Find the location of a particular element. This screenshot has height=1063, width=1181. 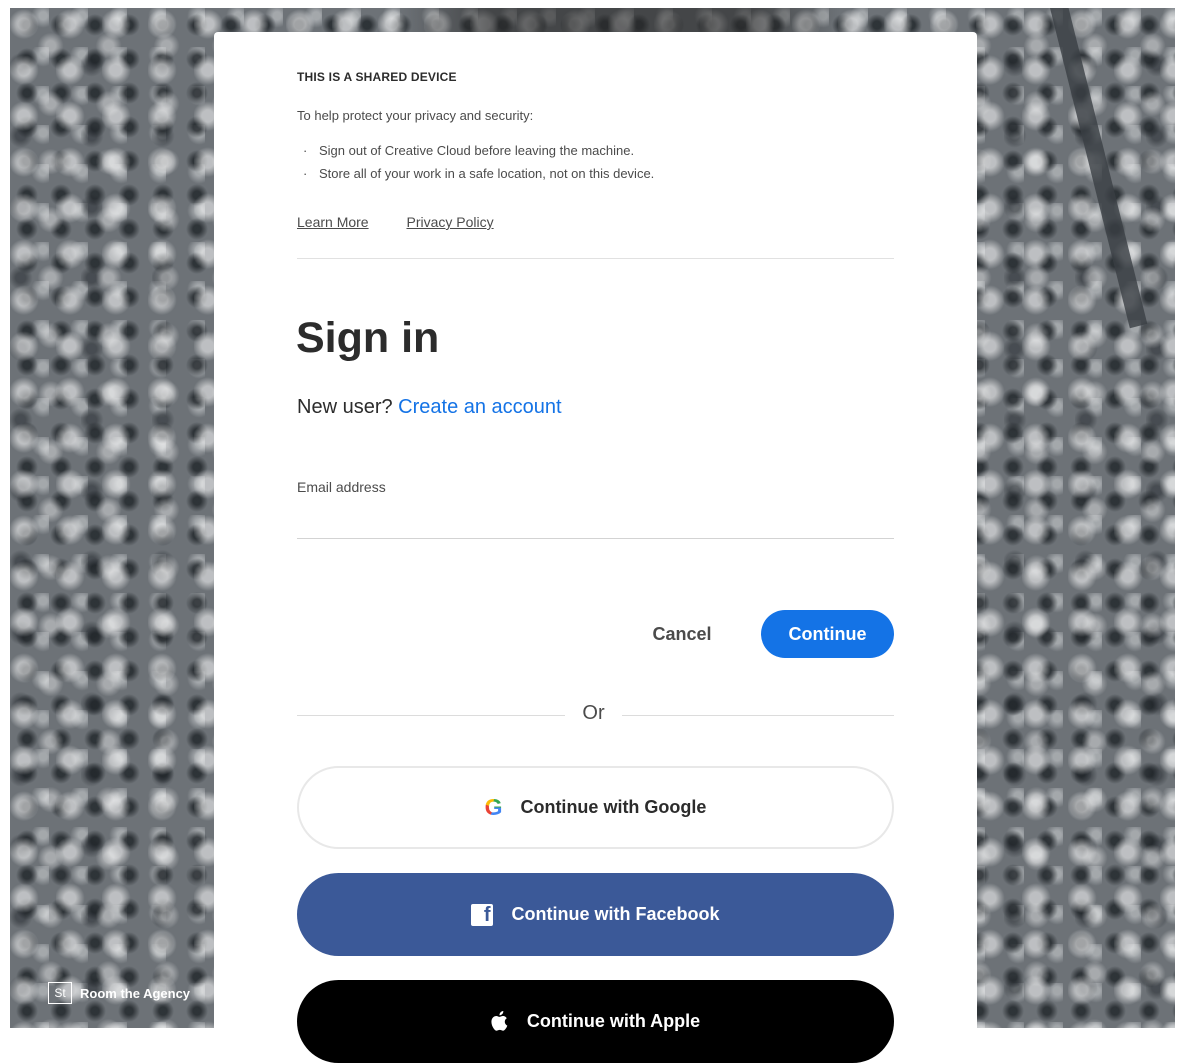

continue-with-google-button: G Continue with Google is located at coordinates (595, 807).